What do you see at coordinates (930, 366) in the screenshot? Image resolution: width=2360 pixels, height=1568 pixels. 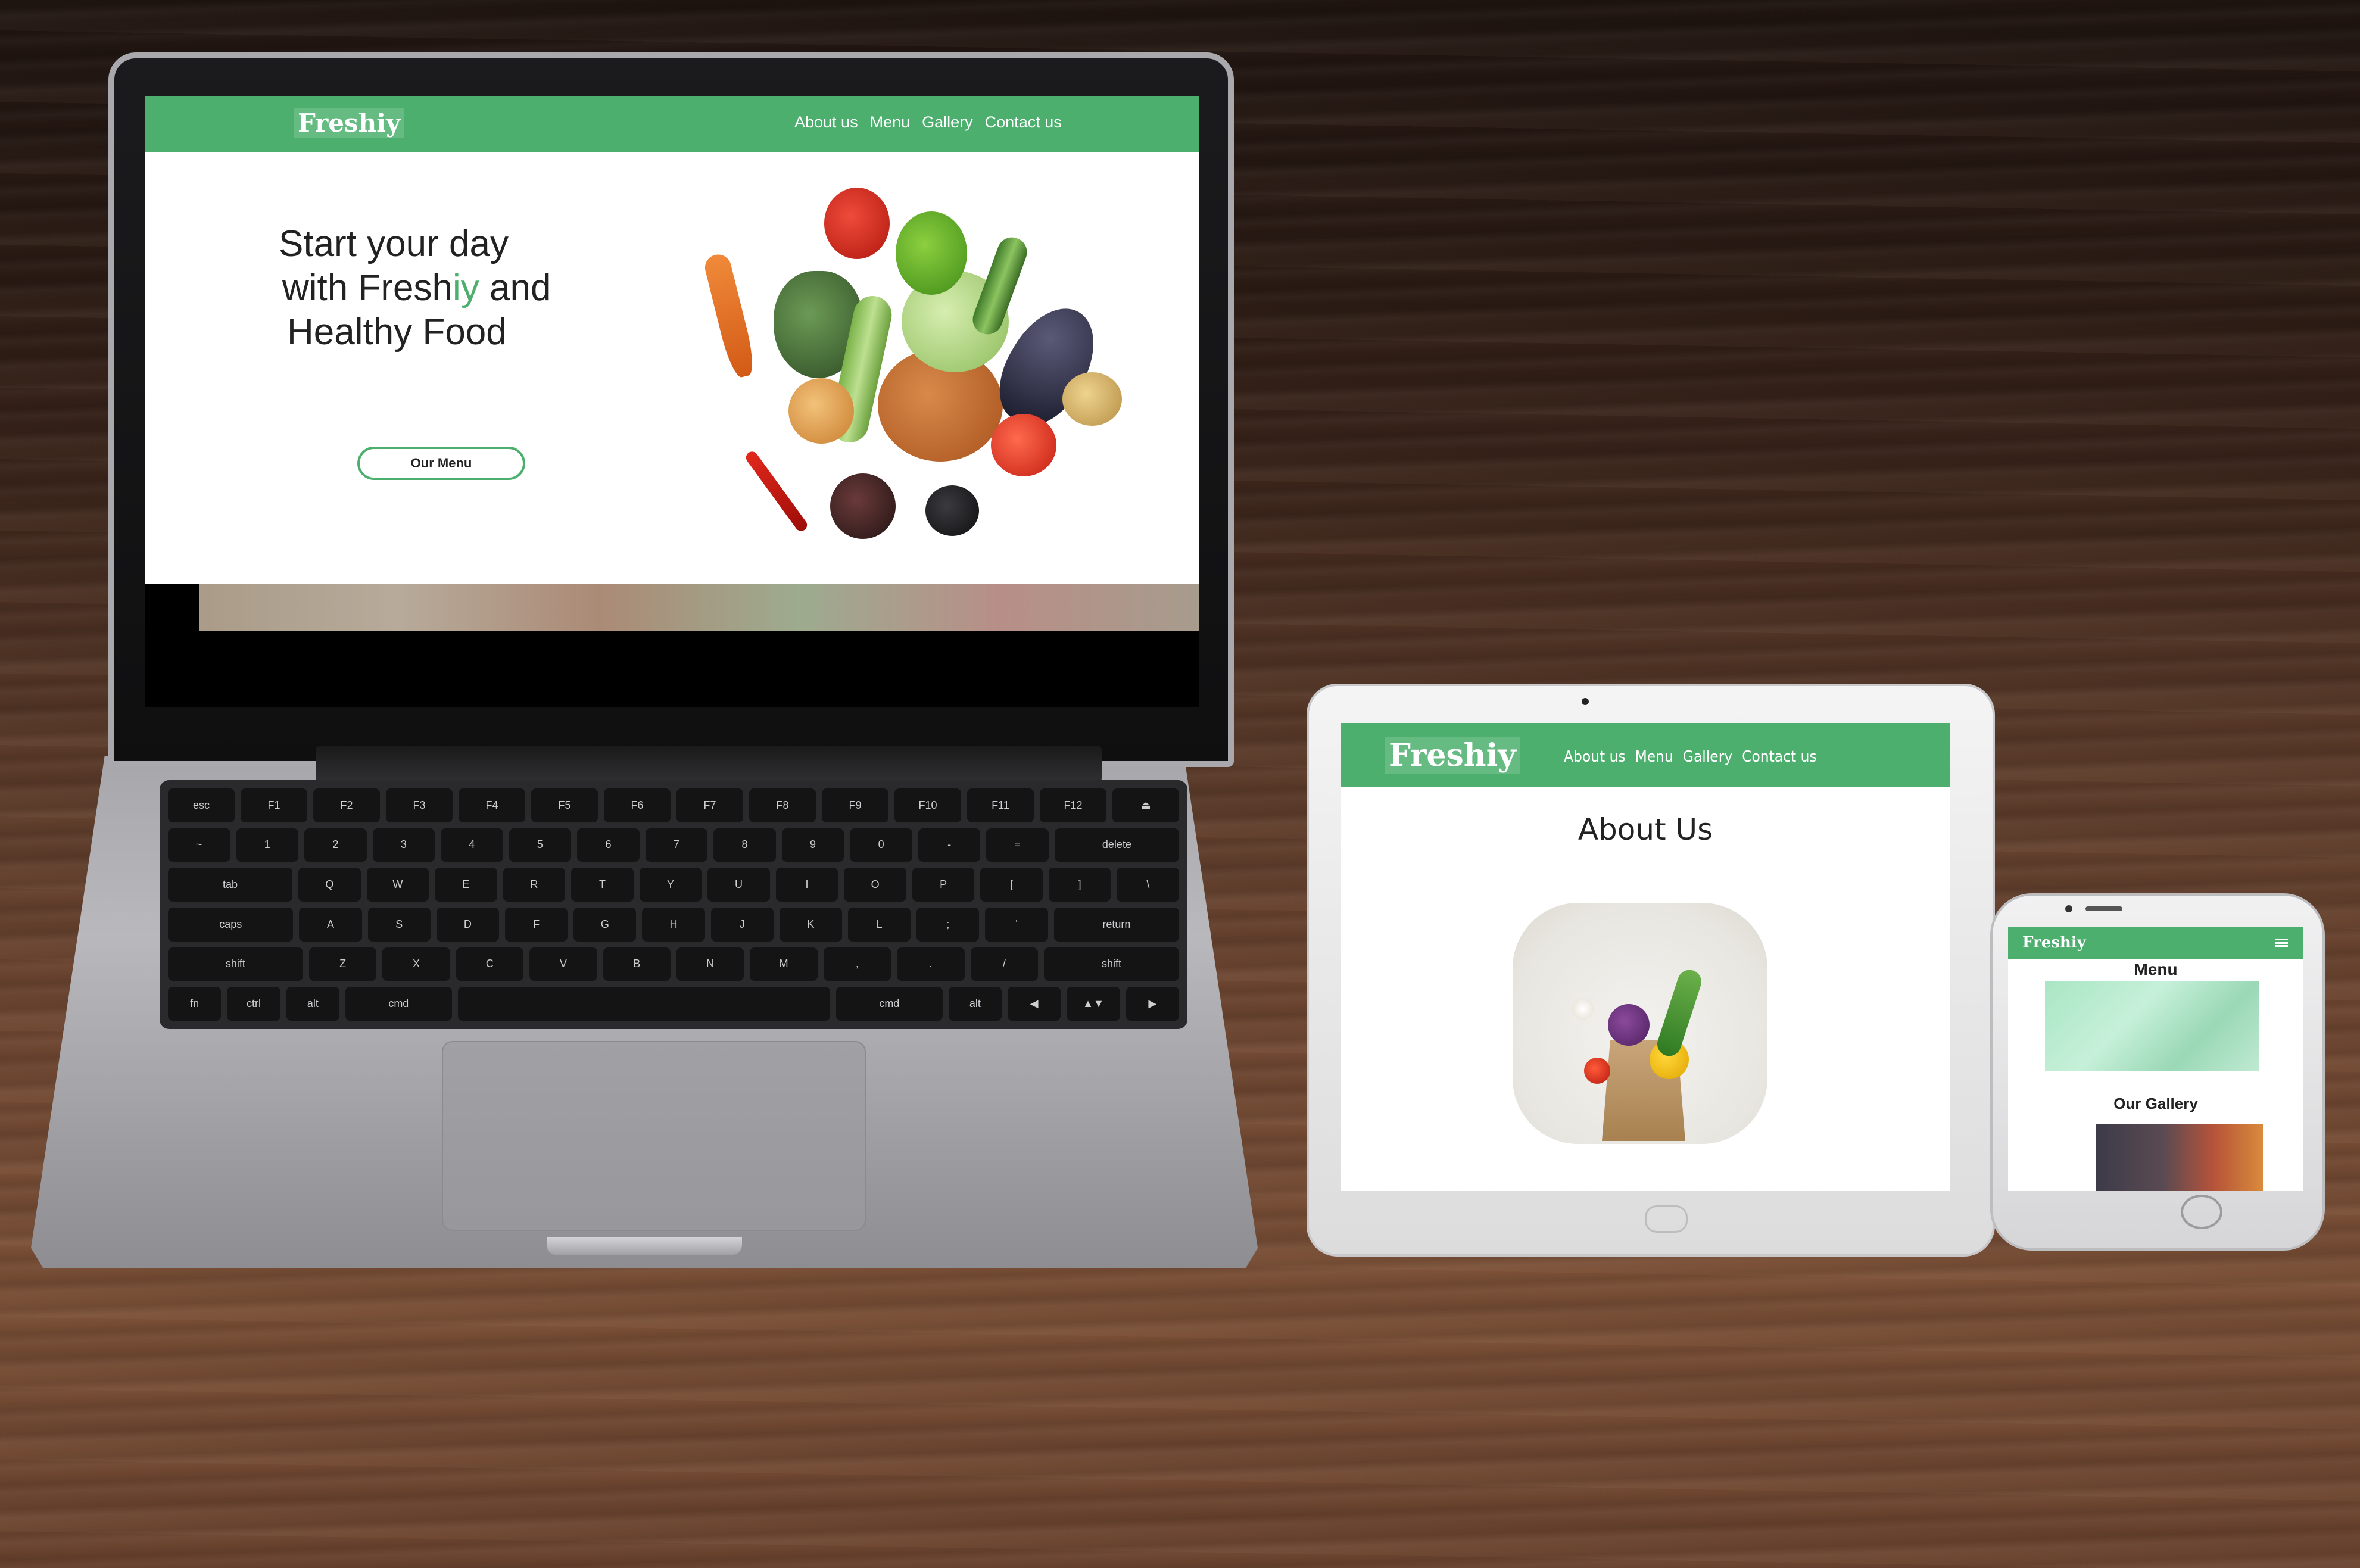 I see `vegetables-image` at bounding box center [930, 366].